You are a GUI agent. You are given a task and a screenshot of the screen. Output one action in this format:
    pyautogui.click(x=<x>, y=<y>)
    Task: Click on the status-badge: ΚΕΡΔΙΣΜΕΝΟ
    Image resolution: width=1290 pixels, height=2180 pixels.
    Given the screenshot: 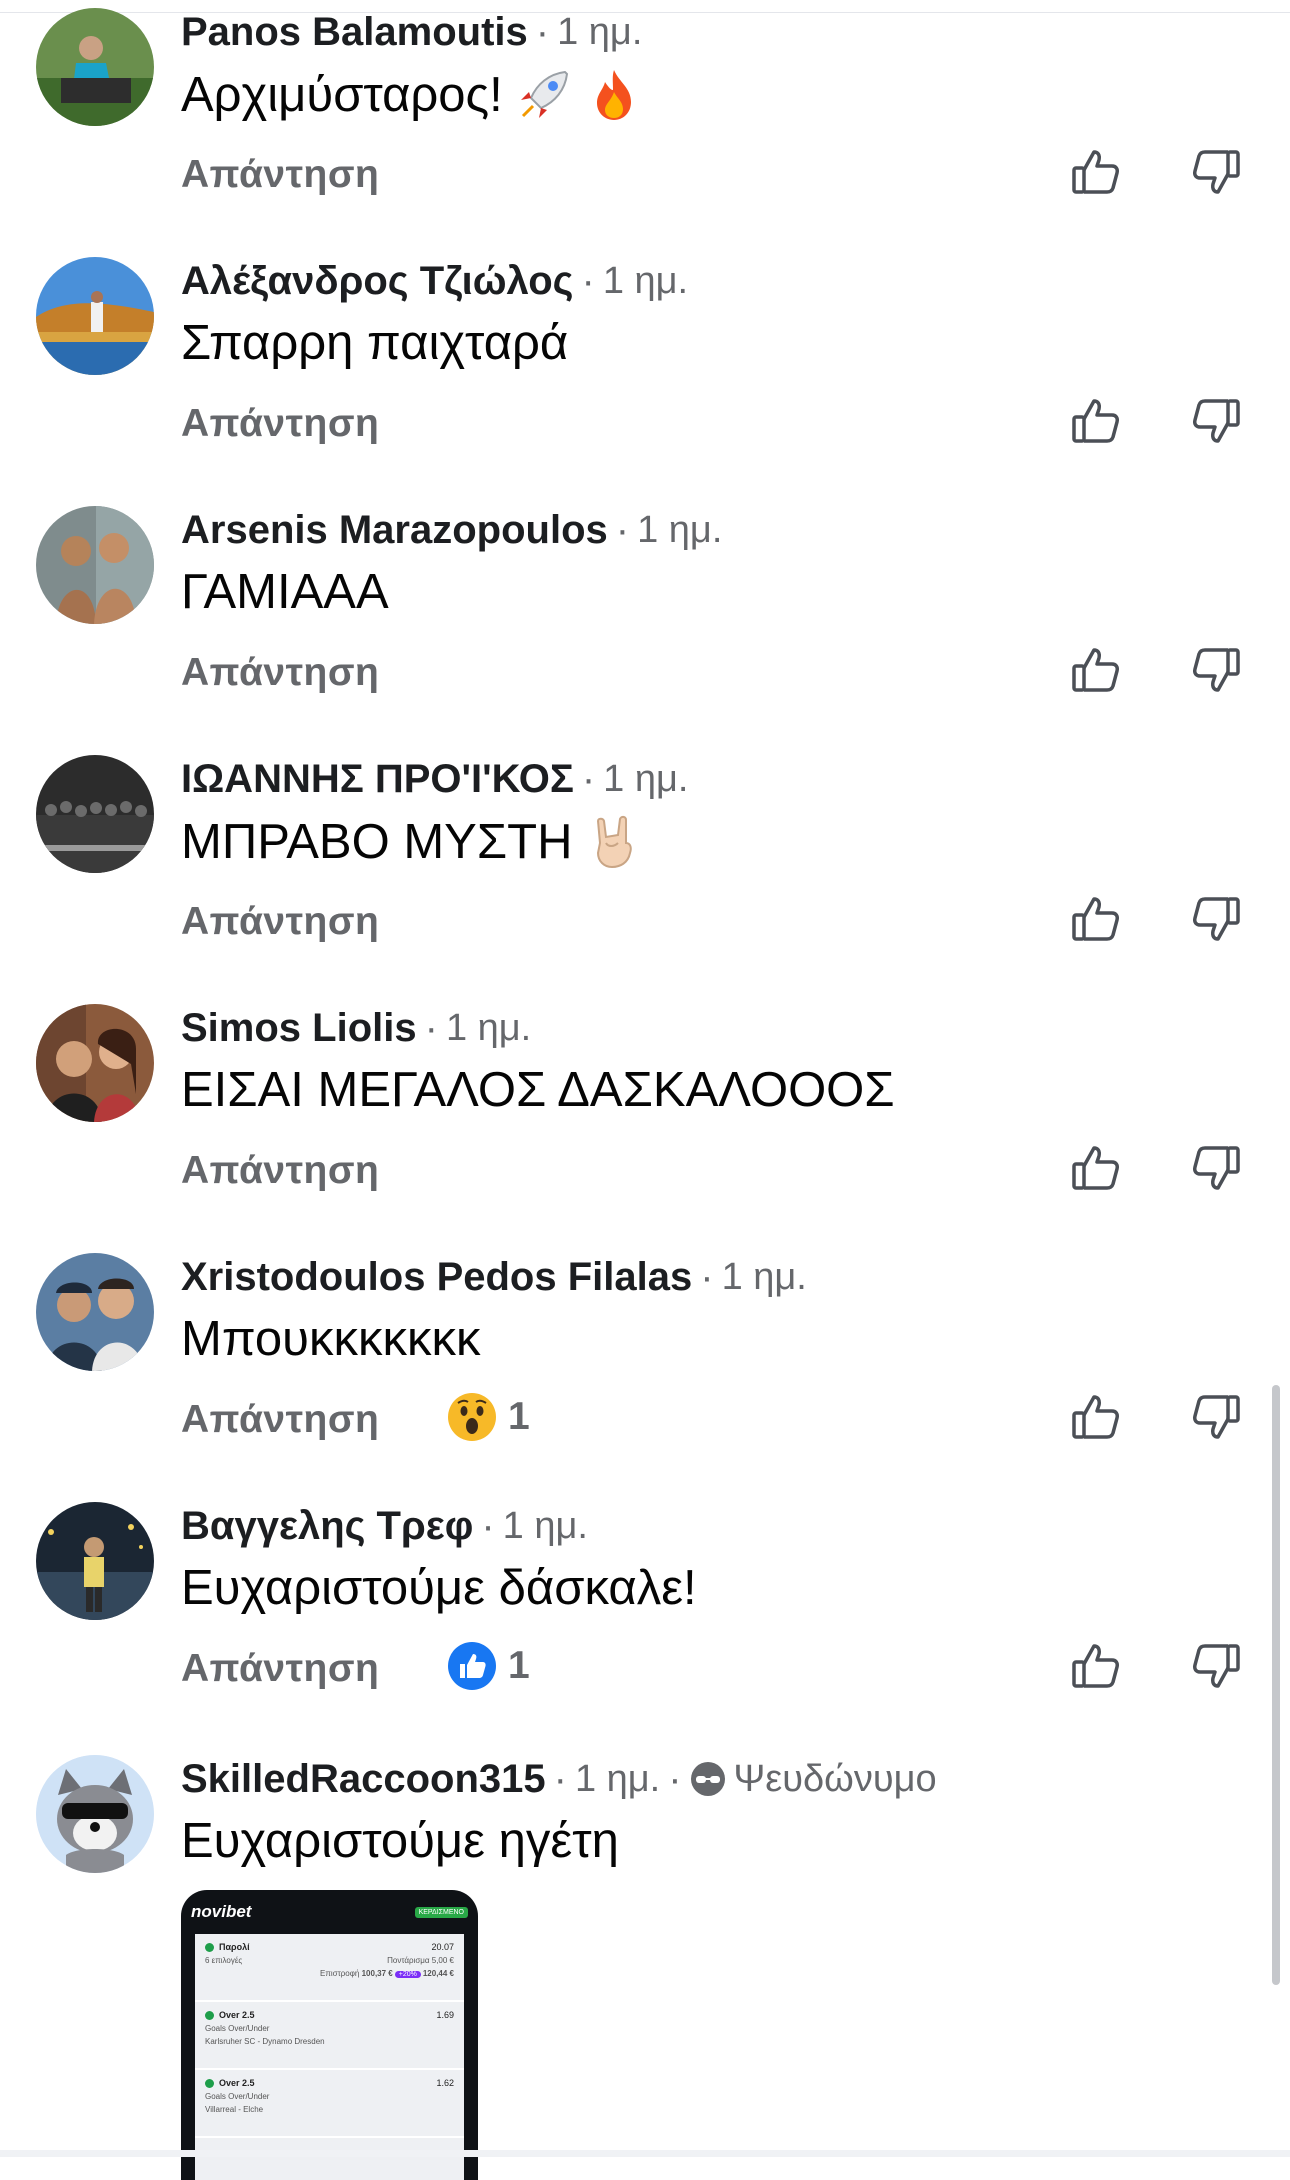 What is the action you would take?
    pyautogui.click(x=441, y=1912)
    